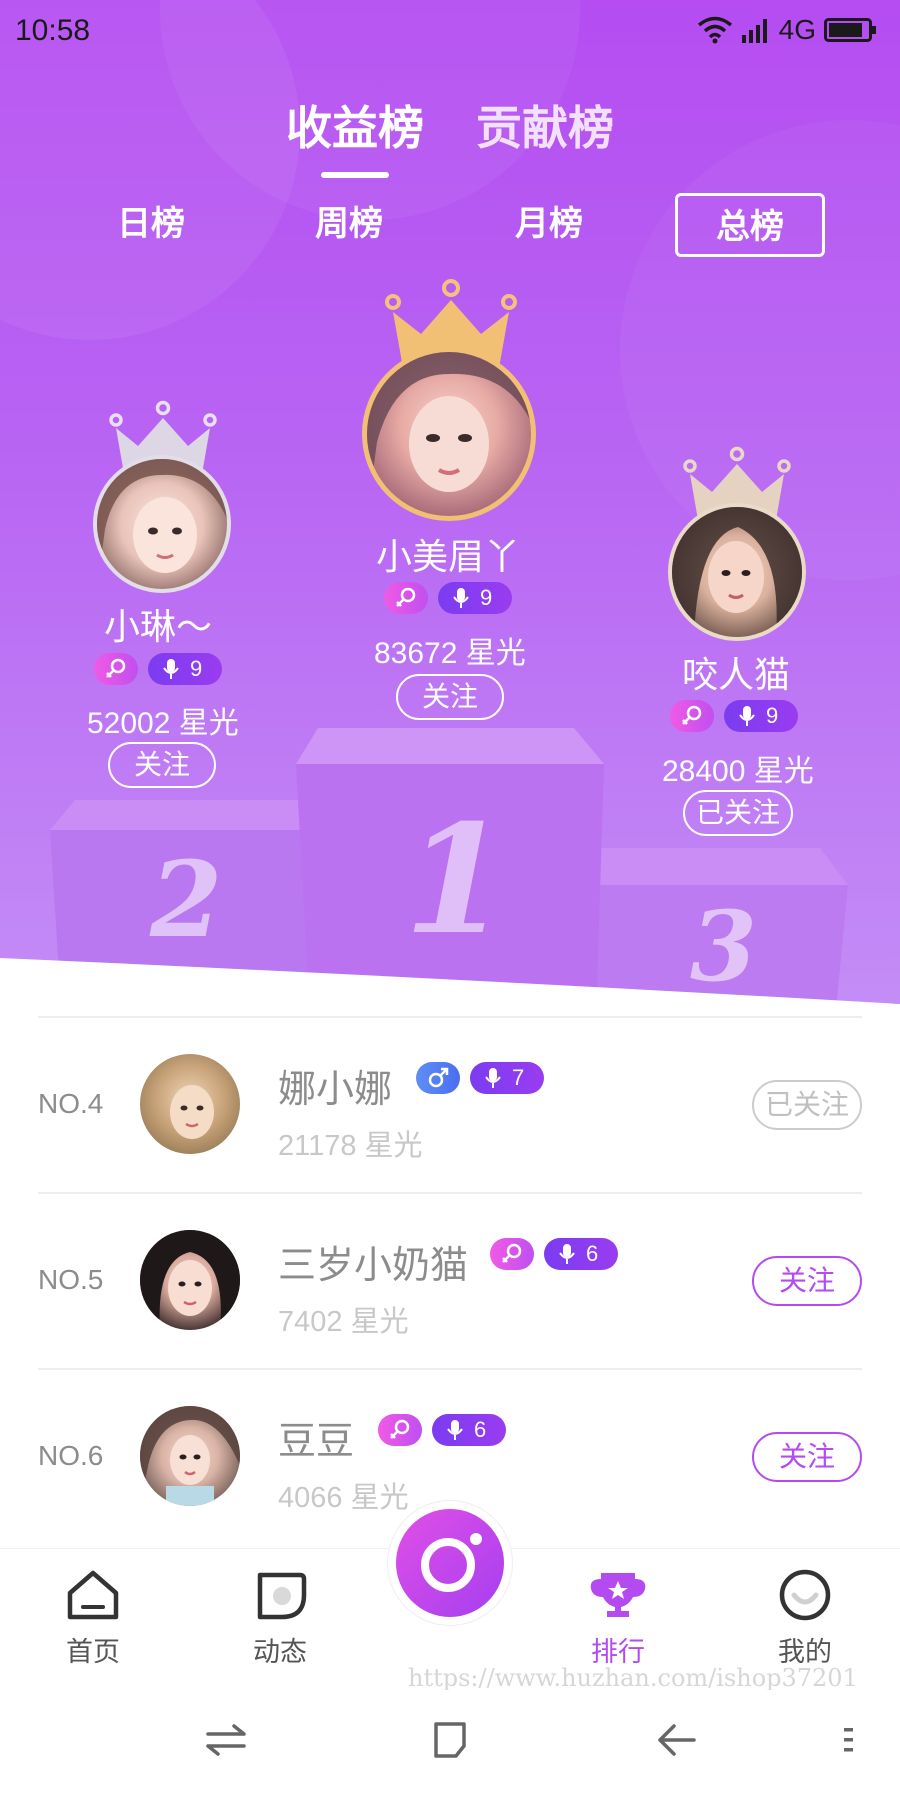 The width and height of the screenshot is (900, 1800). Describe the element at coordinates (226, 1740) in the screenshot. I see `switch-apps-icon` at that location.